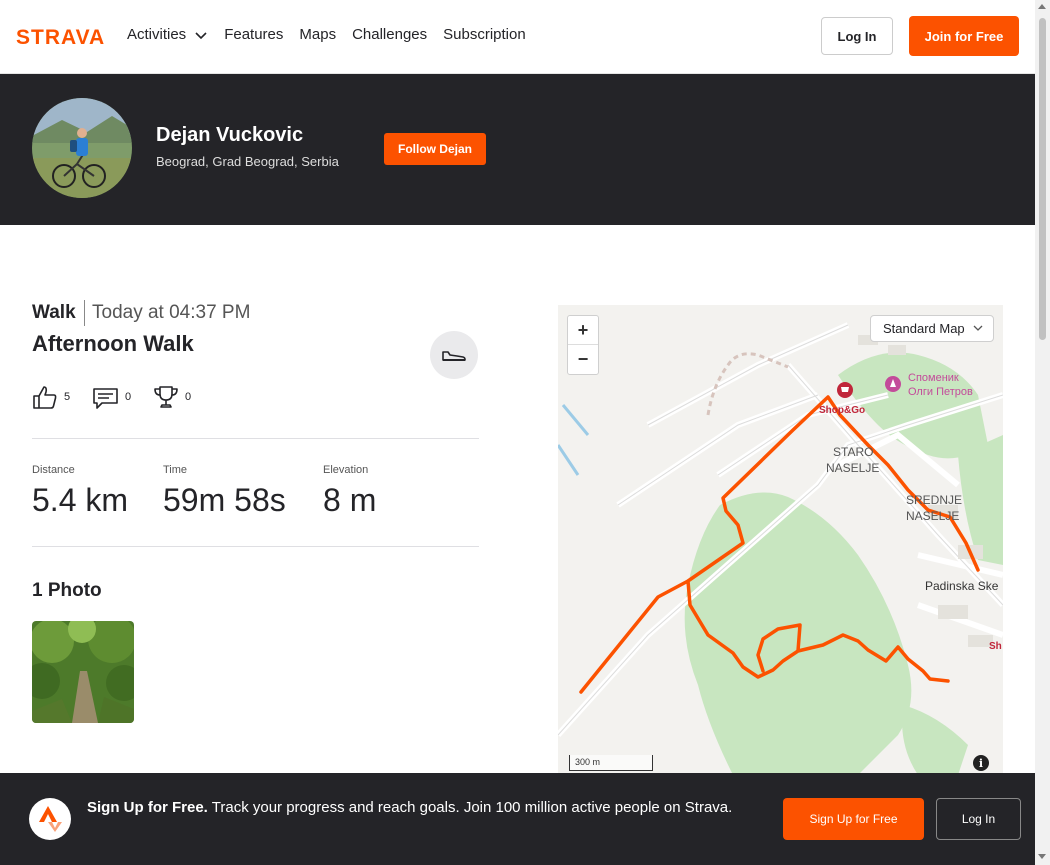 The width and height of the screenshot is (1050, 865). What do you see at coordinates (53, 470) in the screenshot?
I see `stat-distance-label: Distance` at bounding box center [53, 470].